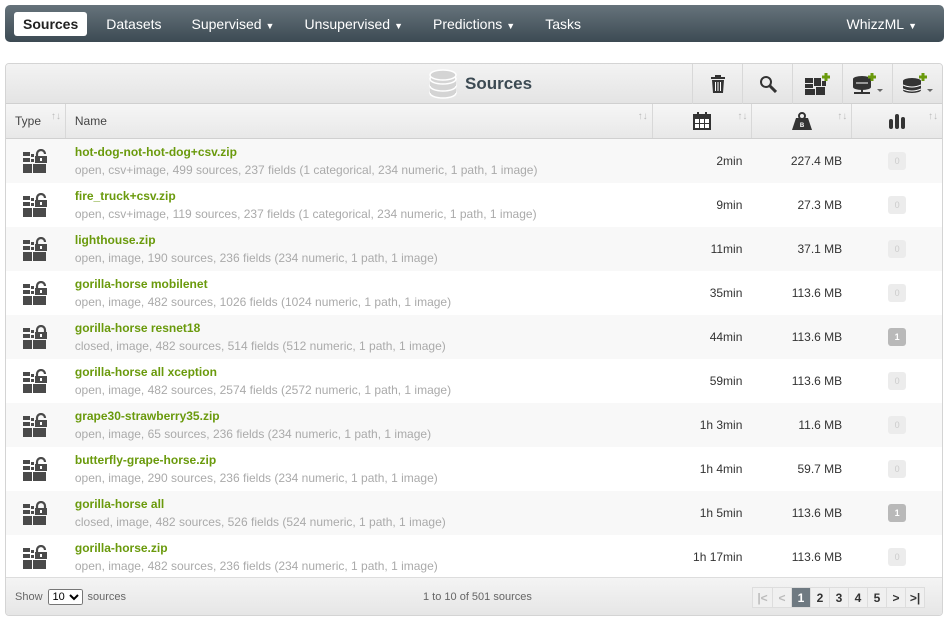  I want to click on source-name-link: hot-dog-not-hot-dog+csv.zip, so click(364, 152).